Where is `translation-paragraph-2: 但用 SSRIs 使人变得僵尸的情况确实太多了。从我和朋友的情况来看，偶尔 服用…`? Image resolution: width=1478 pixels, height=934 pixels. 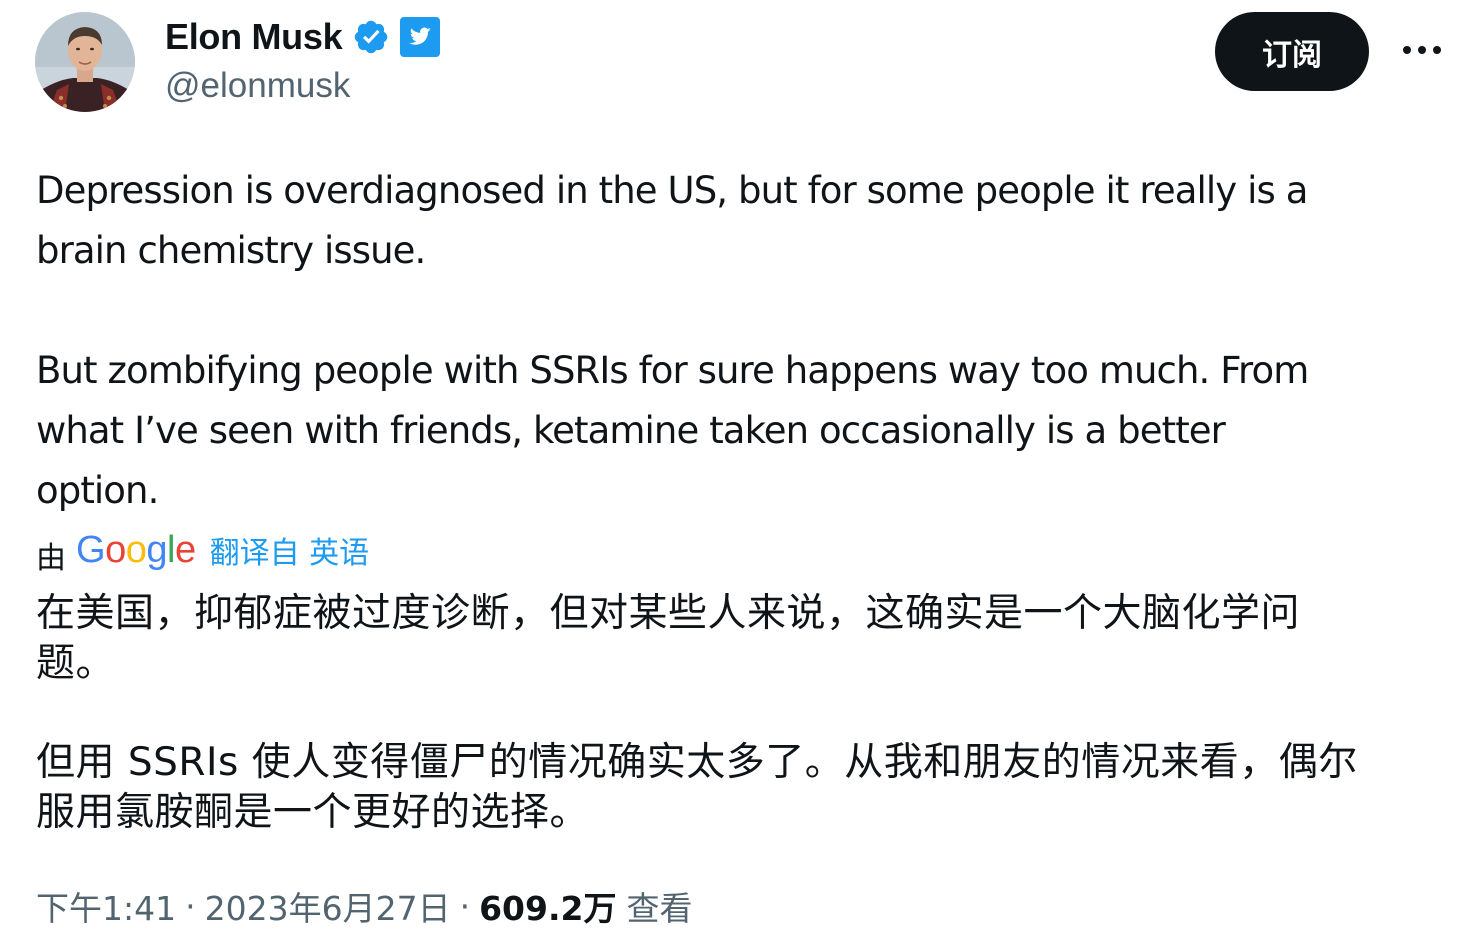 translation-paragraph-2: 但用 SSRIs 使人变得僵尸的情况确实太多了。从我和朋友的情况来看，偶尔 服用… is located at coordinates (746, 788).